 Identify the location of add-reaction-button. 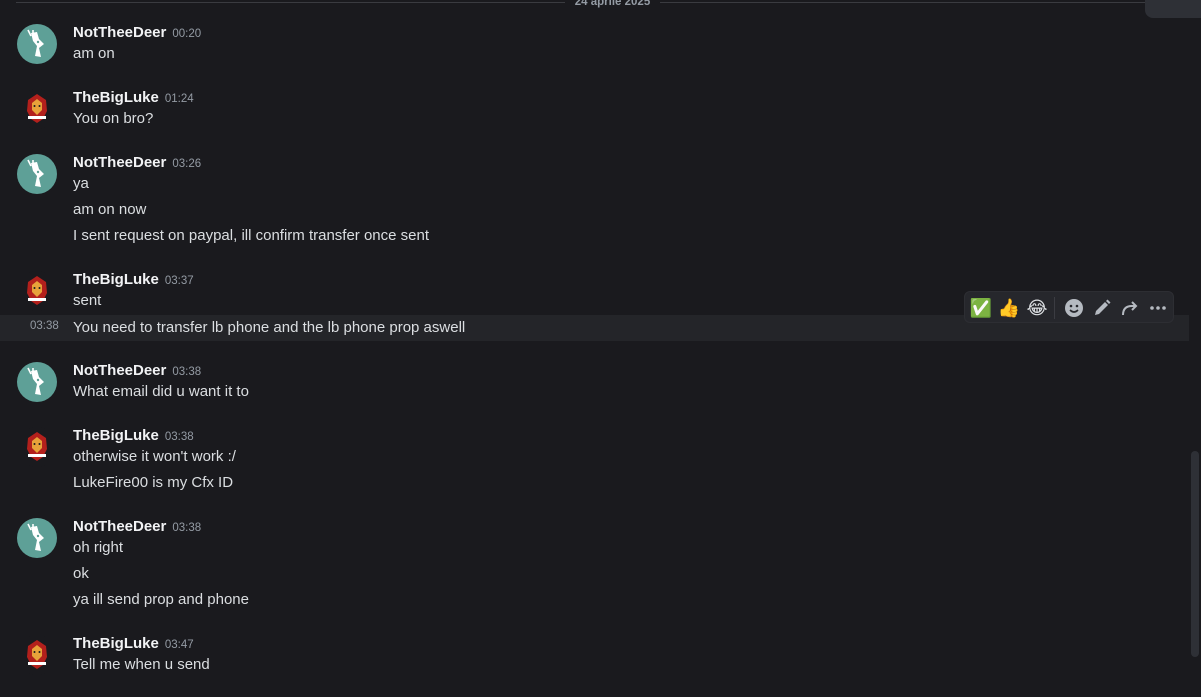
(1074, 308).